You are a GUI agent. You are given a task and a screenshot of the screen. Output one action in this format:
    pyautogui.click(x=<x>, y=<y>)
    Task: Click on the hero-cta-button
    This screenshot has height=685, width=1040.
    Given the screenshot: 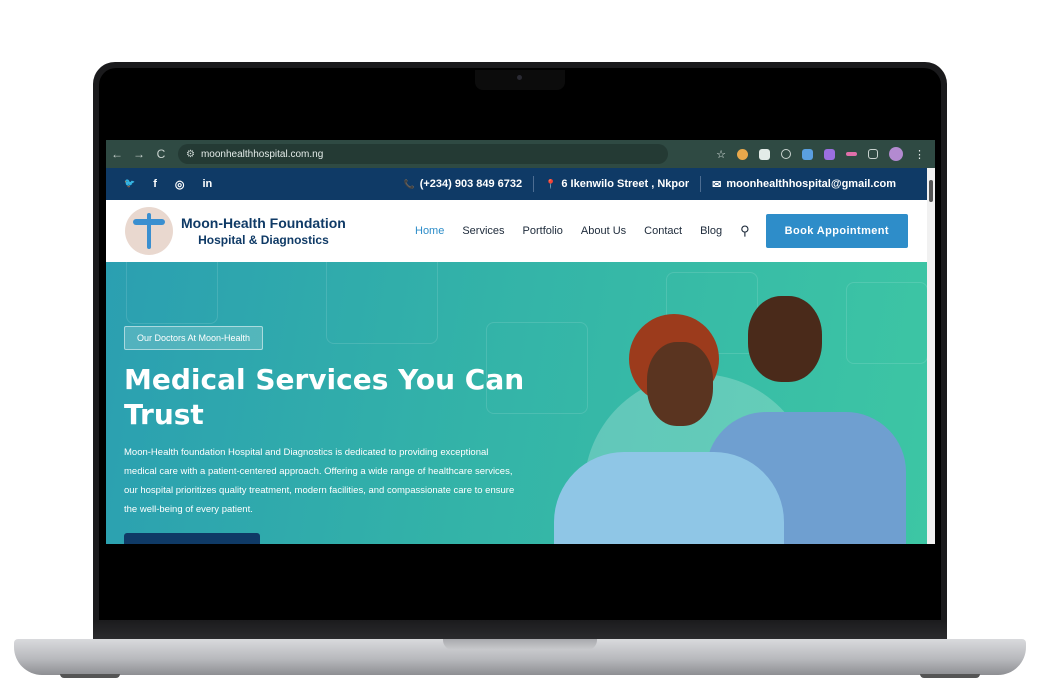 What is the action you would take?
    pyautogui.click(x=192, y=538)
    